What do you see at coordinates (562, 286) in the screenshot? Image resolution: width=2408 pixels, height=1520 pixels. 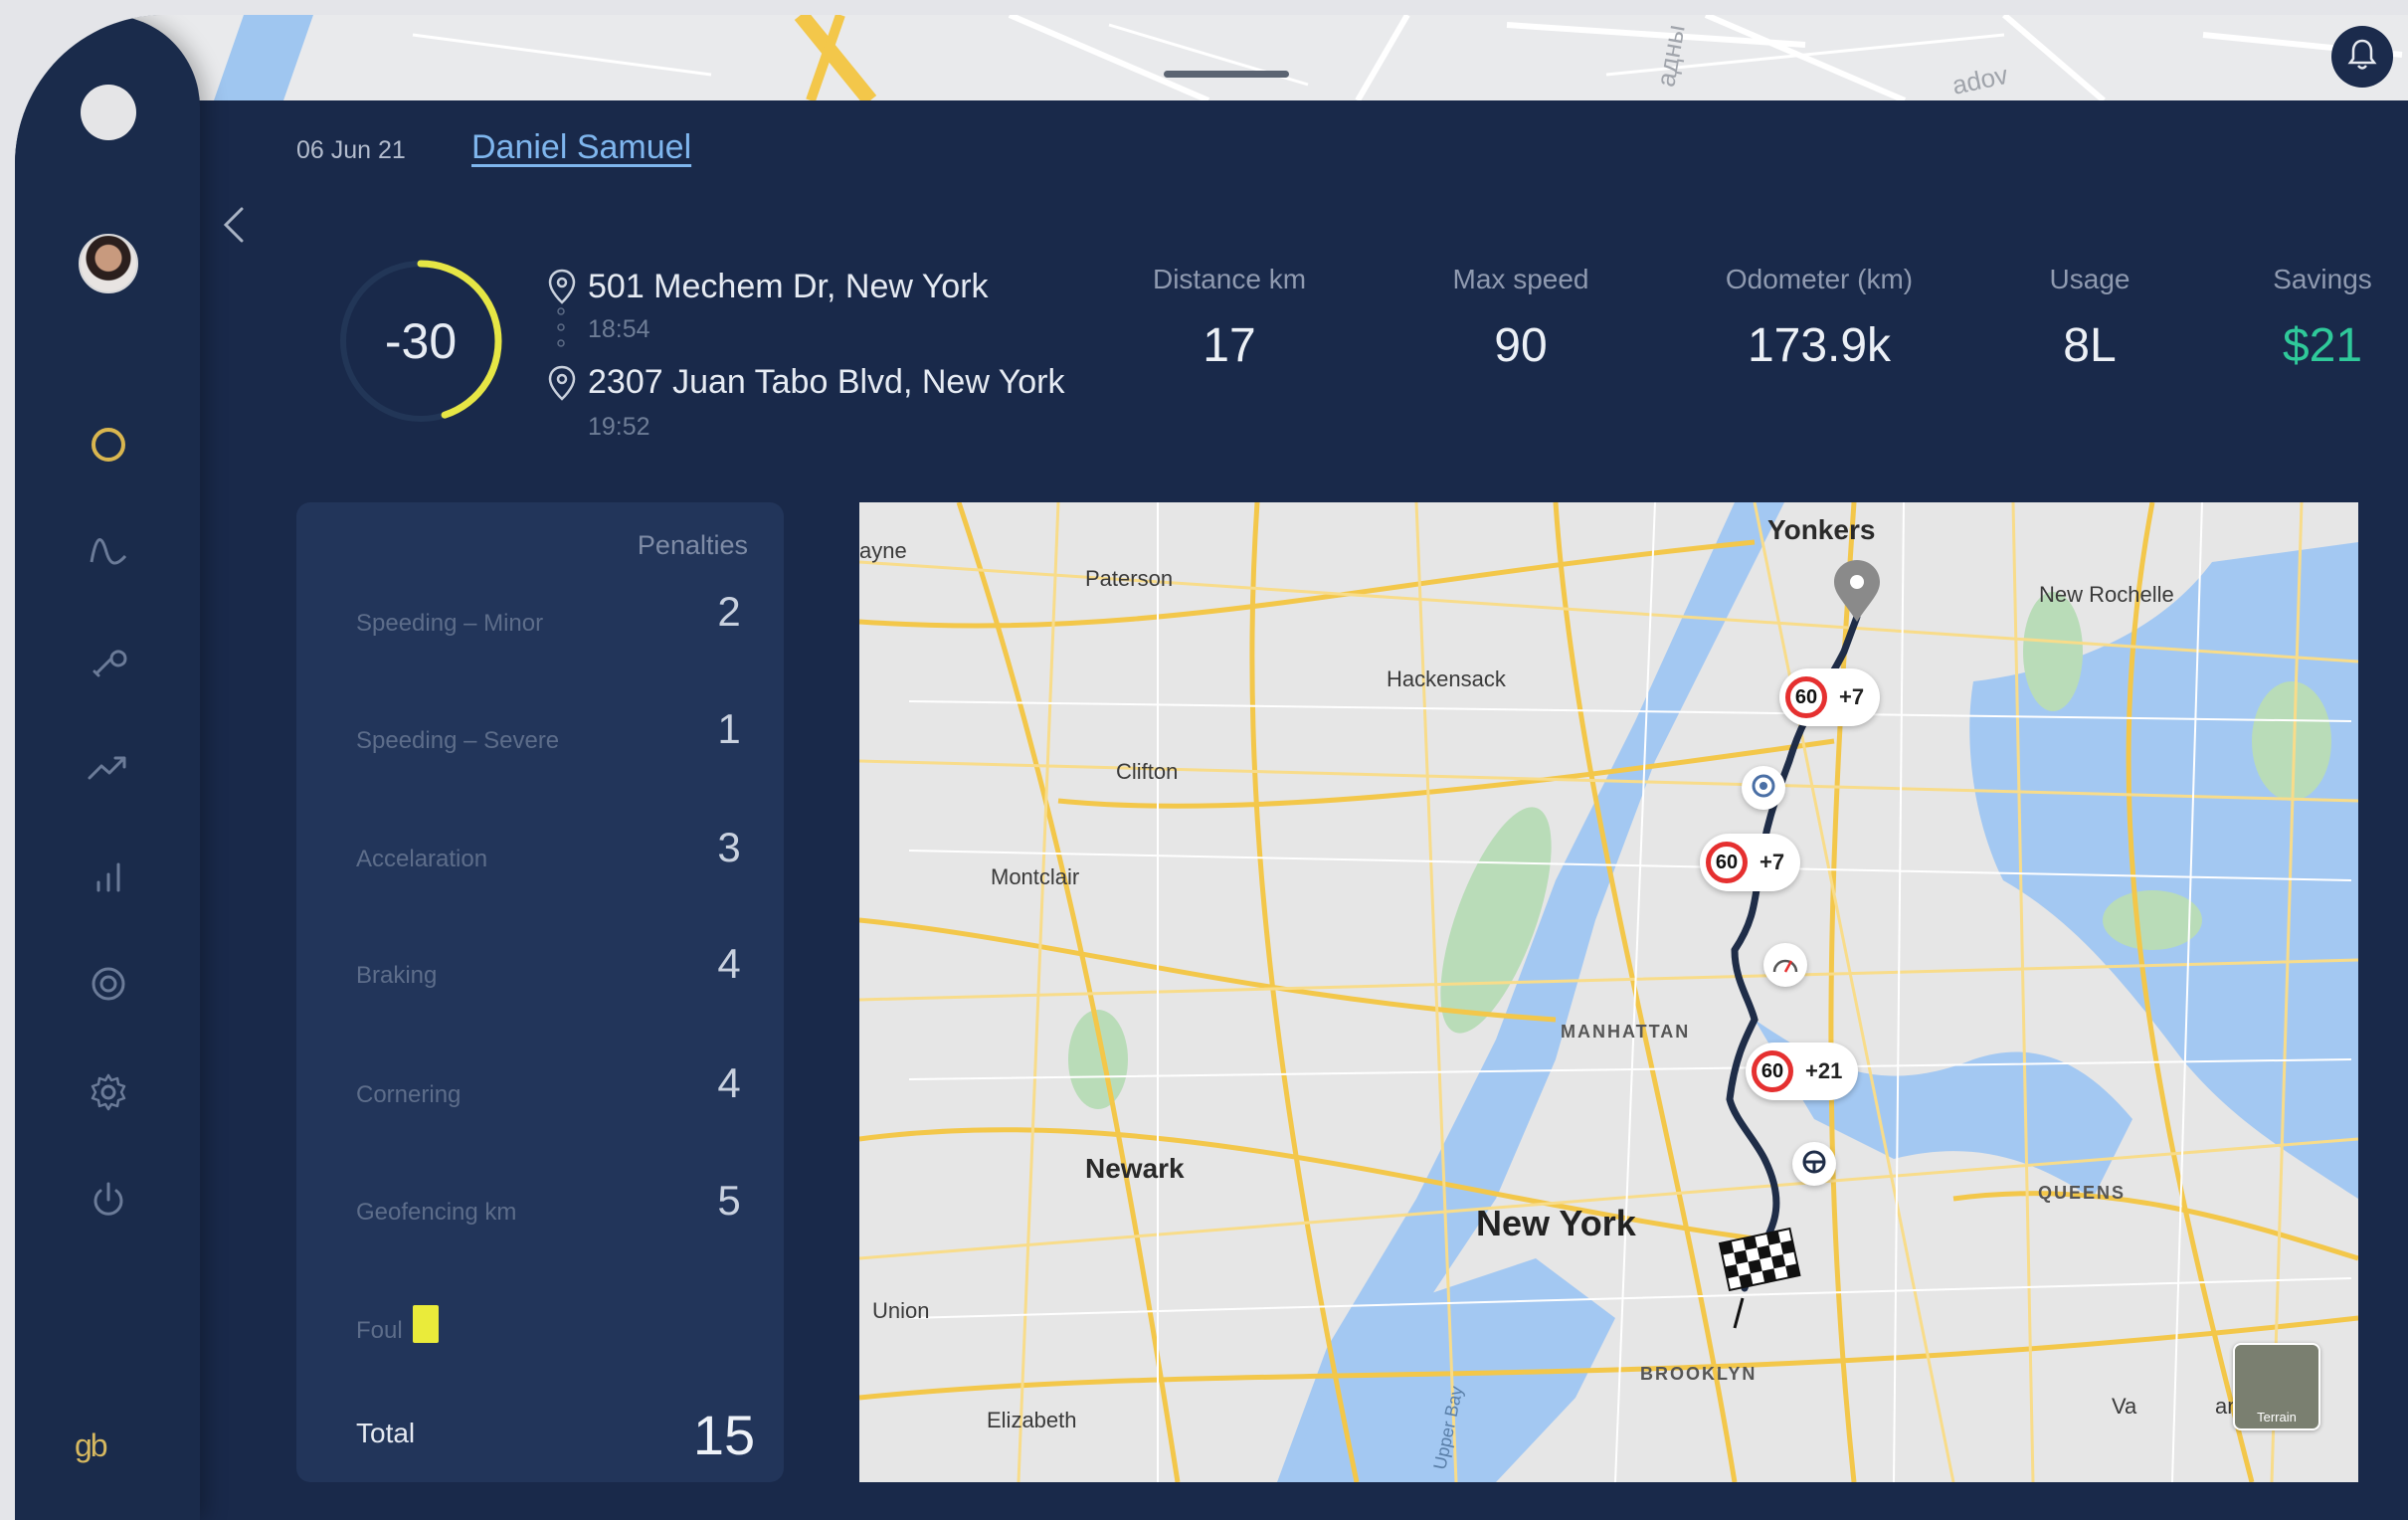 I see `start-pin-icon` at bounding box center [562, 286].